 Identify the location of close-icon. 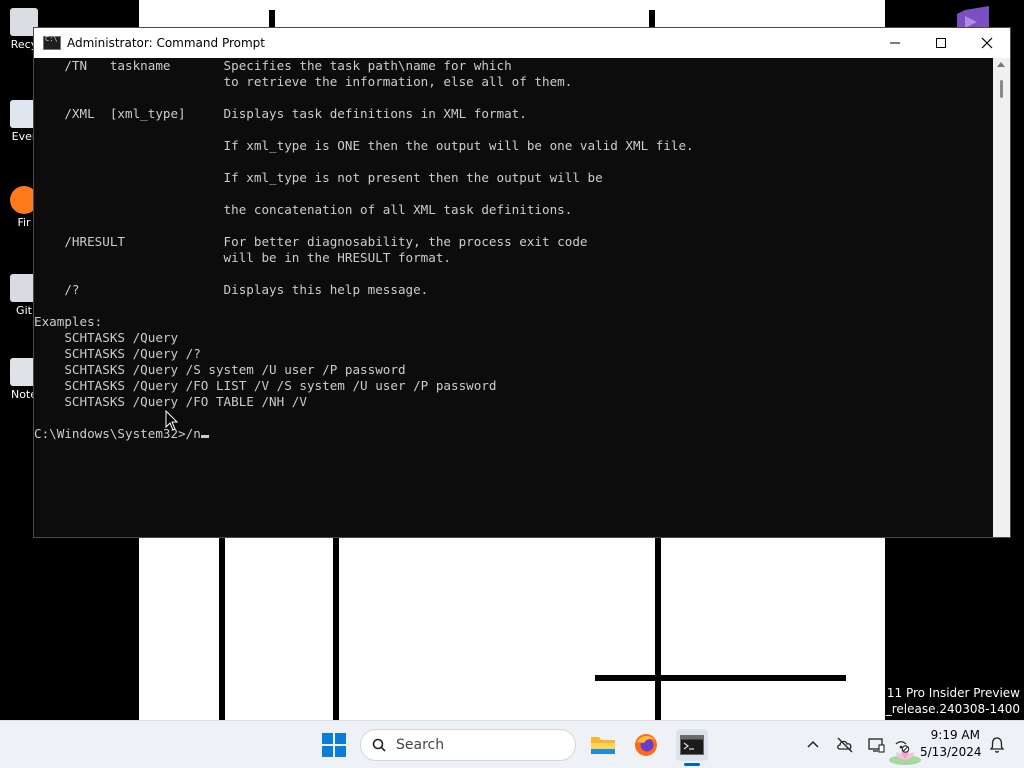
(987, 43).